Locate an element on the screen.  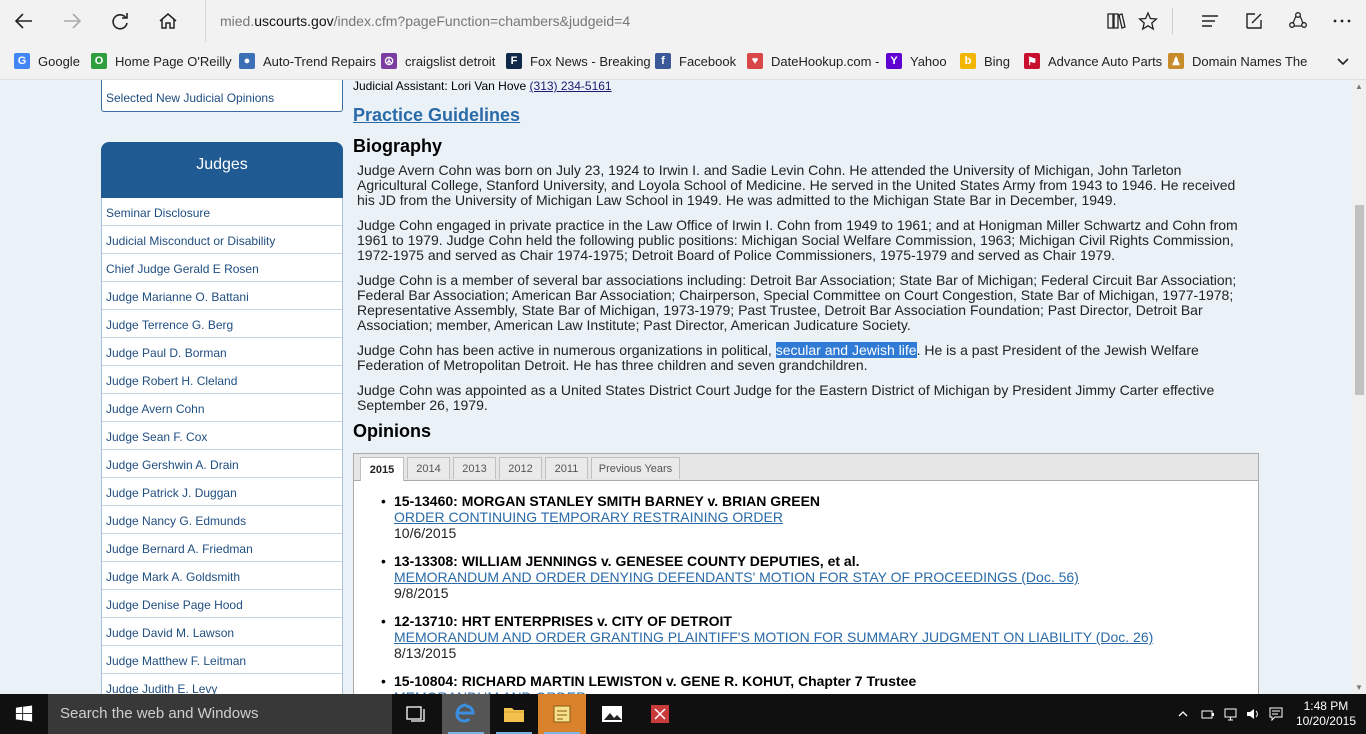
edge-browser-icon is located at coordinates (466, 714).